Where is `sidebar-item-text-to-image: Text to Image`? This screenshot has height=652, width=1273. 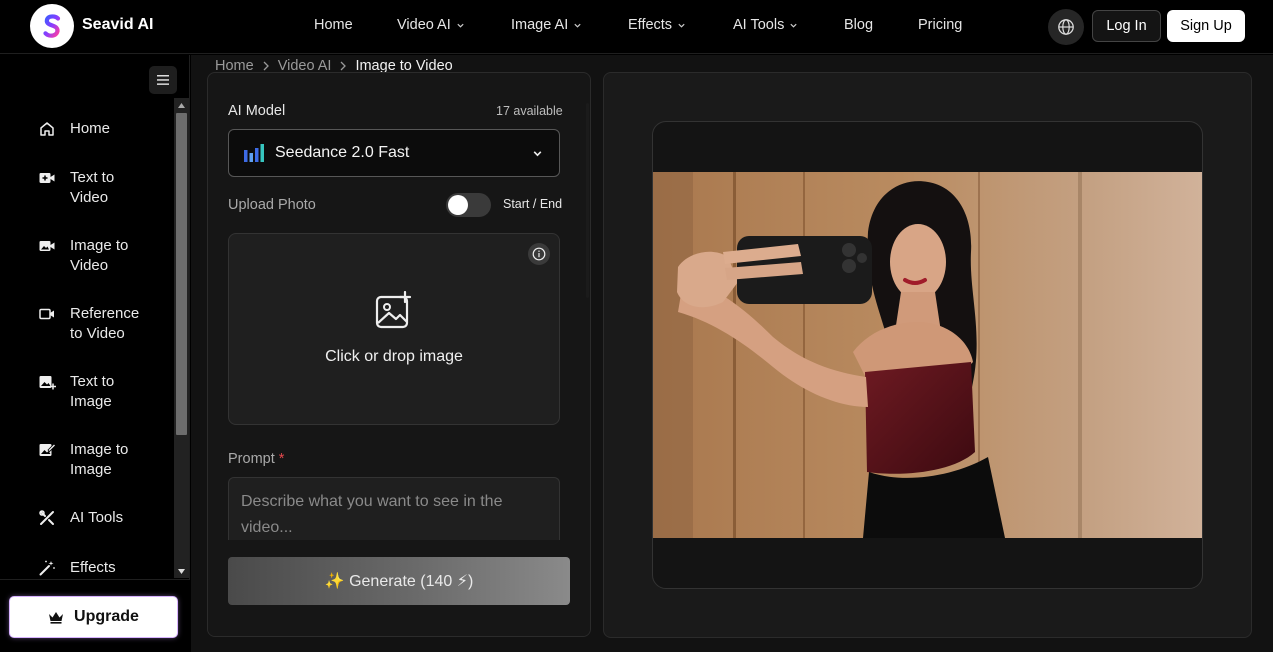
sidebar-item-text-to-image: Text to Image is located at coordinates (94, 392).